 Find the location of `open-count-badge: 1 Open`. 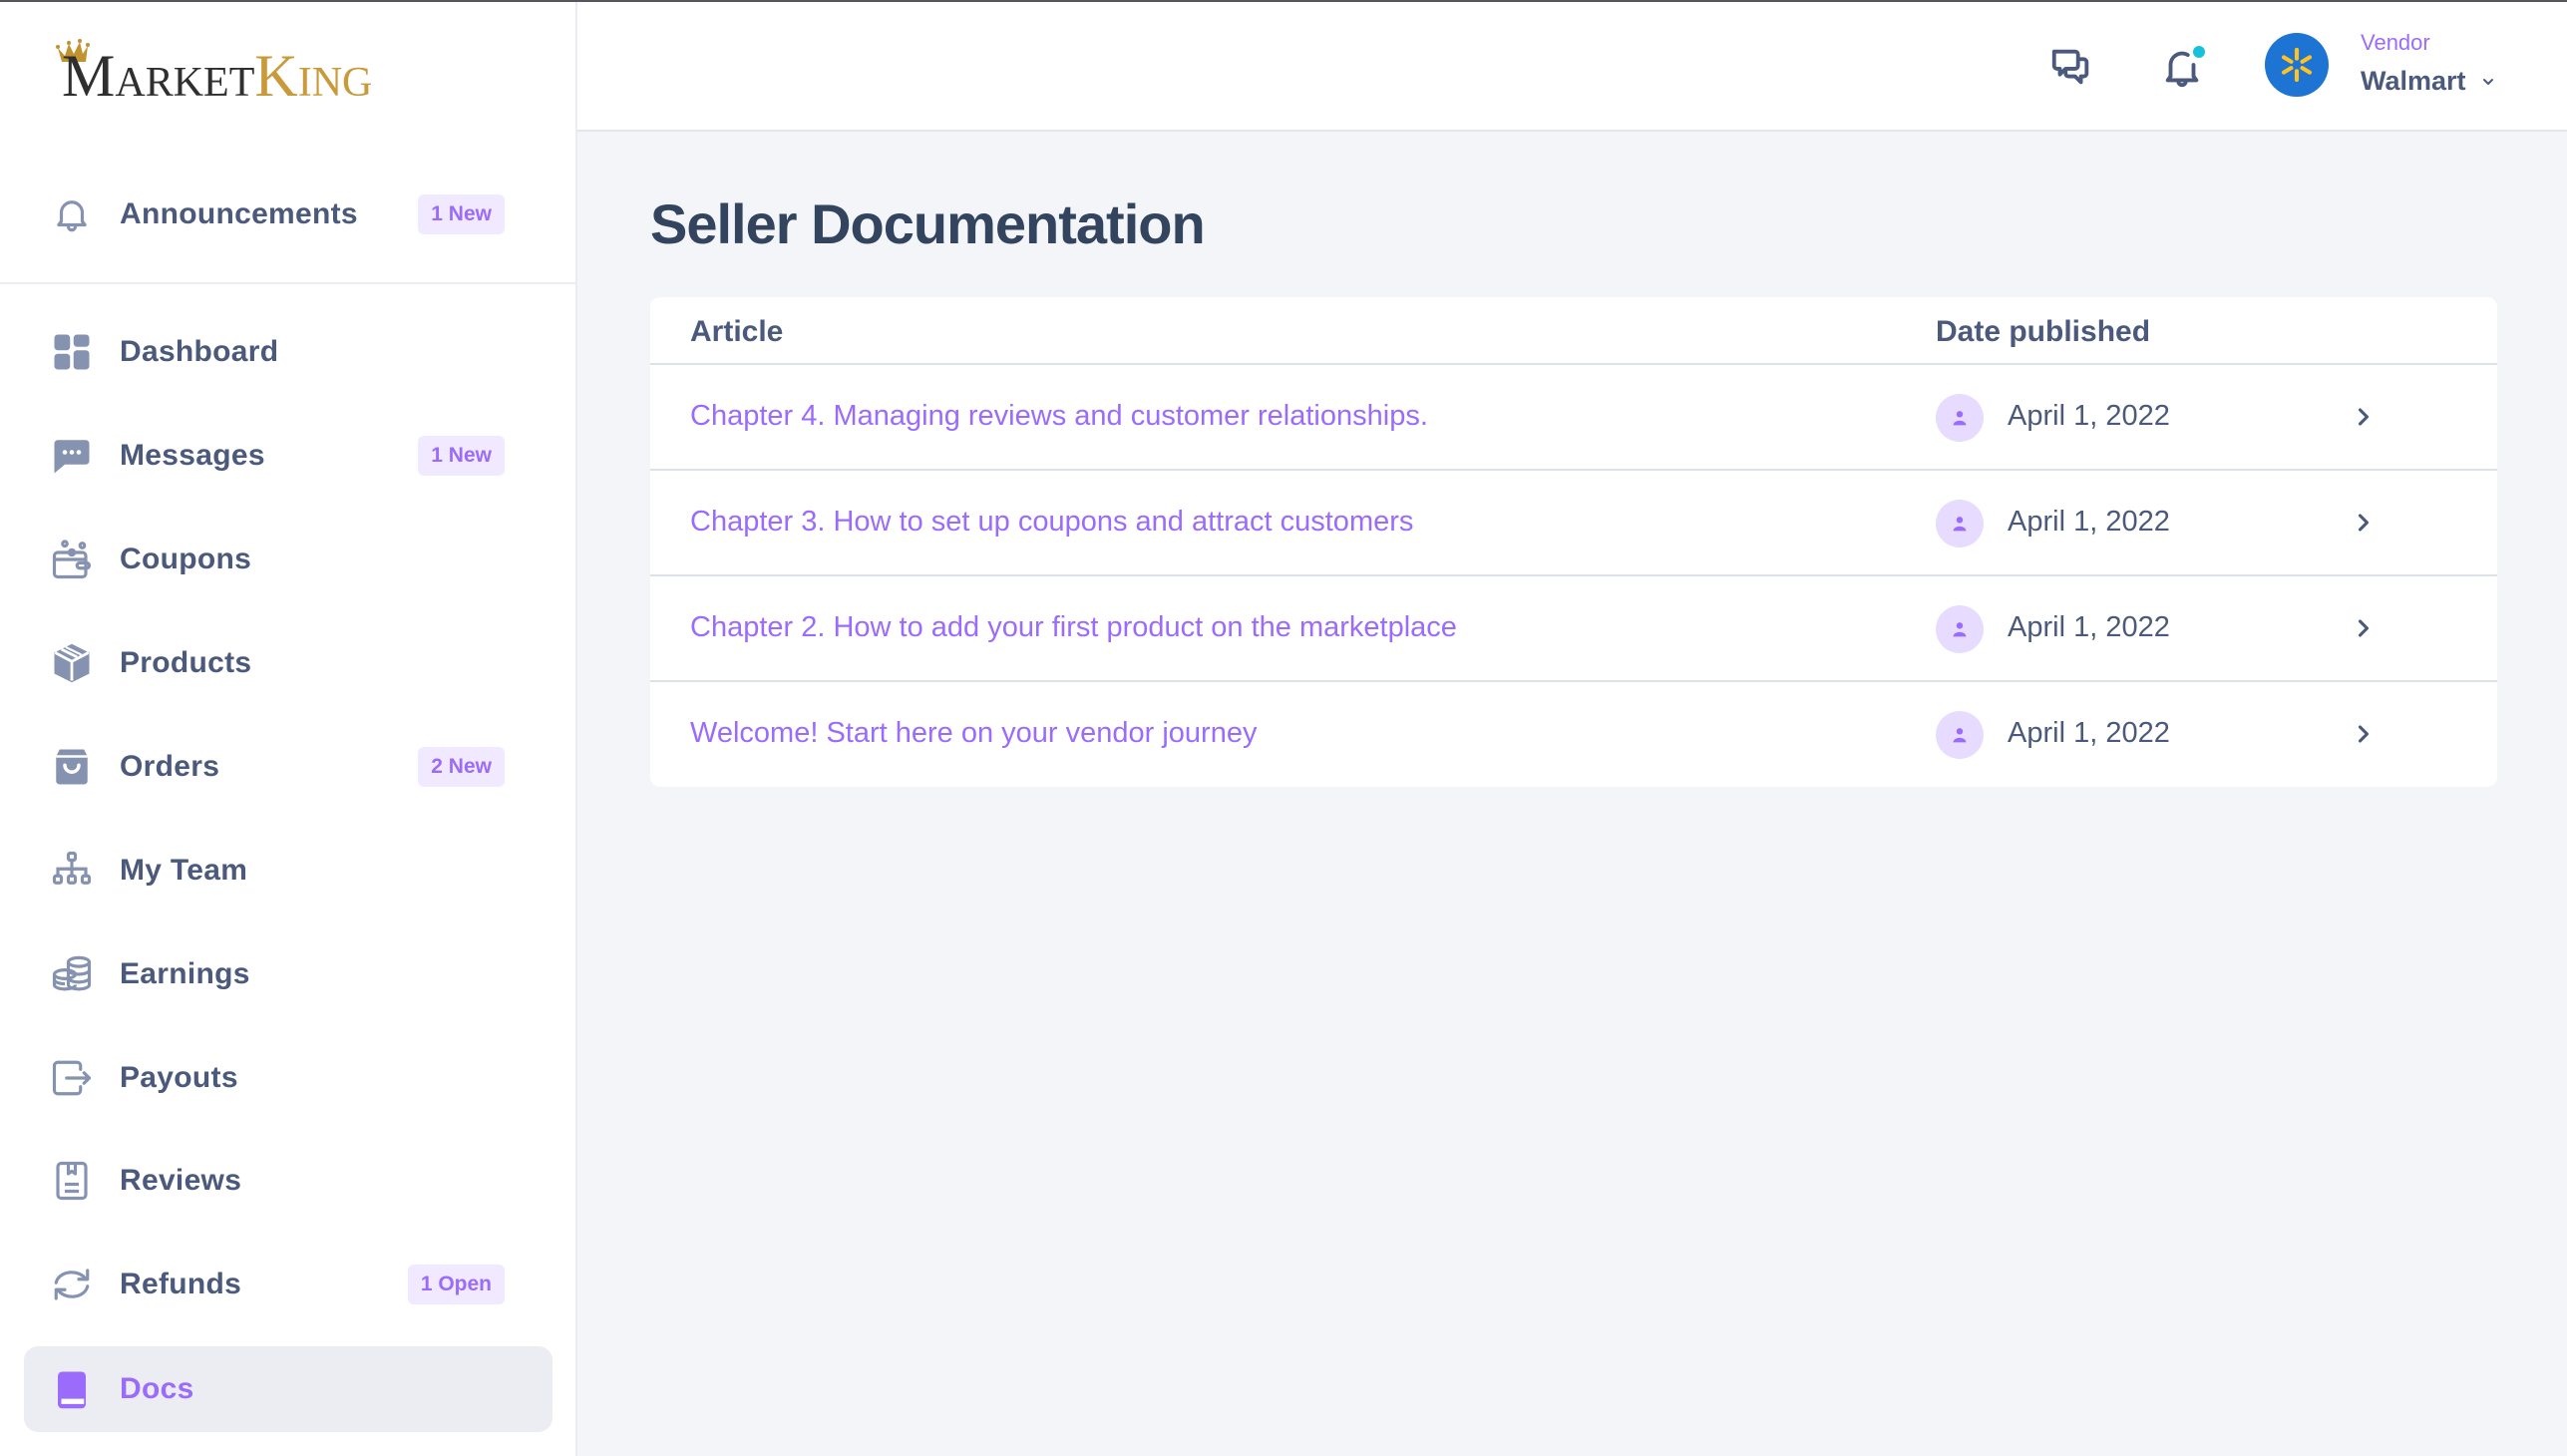

open-count-badge: 1 Open is located at coordinates (456, 1284).